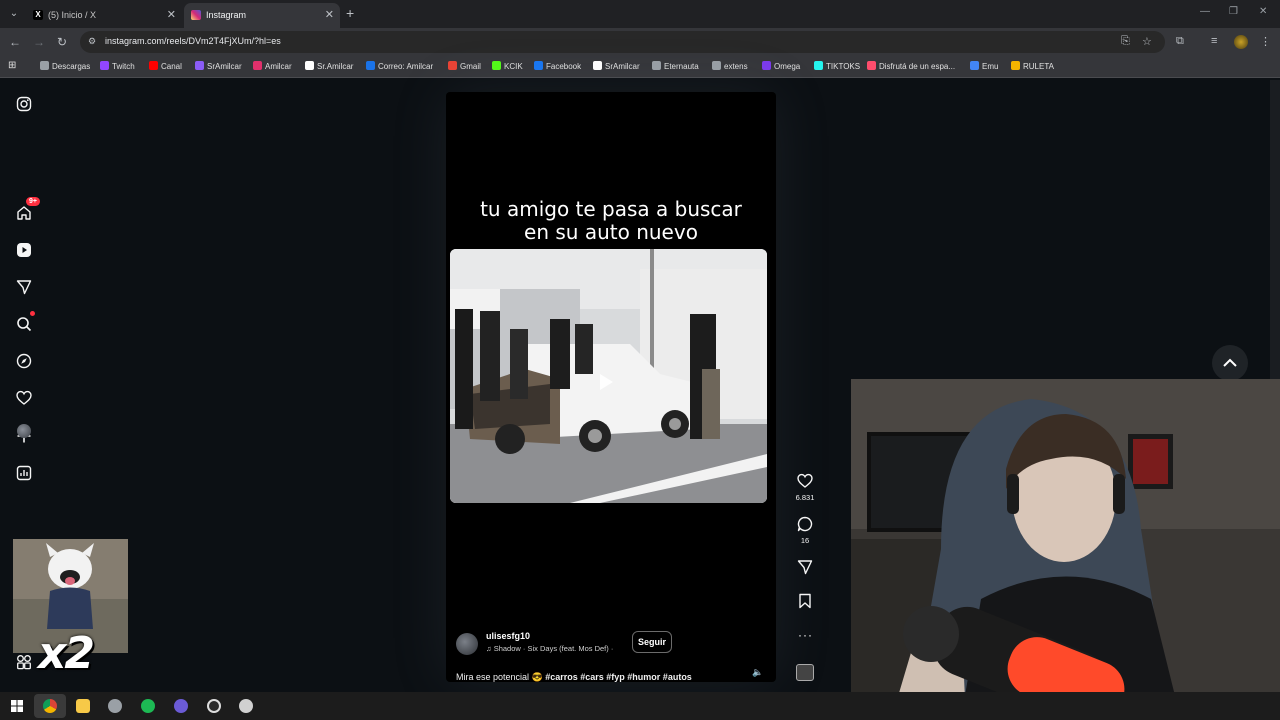 The image size is (1280, 720). I want to click on share-icon, so click(805, 567).